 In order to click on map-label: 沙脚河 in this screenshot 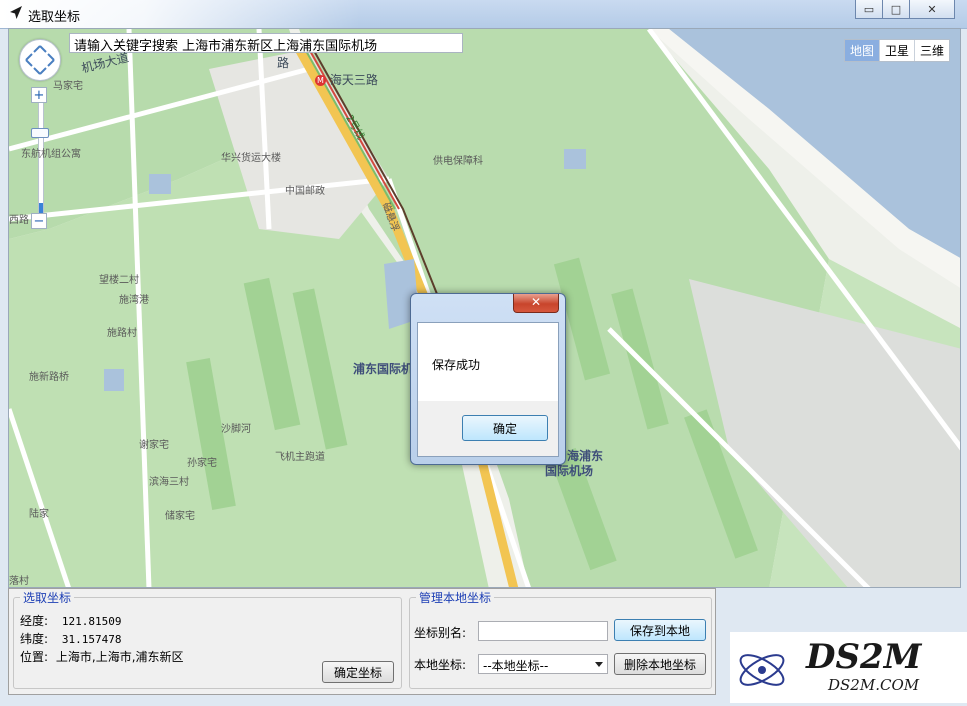, I will do `click(236, 429)`.